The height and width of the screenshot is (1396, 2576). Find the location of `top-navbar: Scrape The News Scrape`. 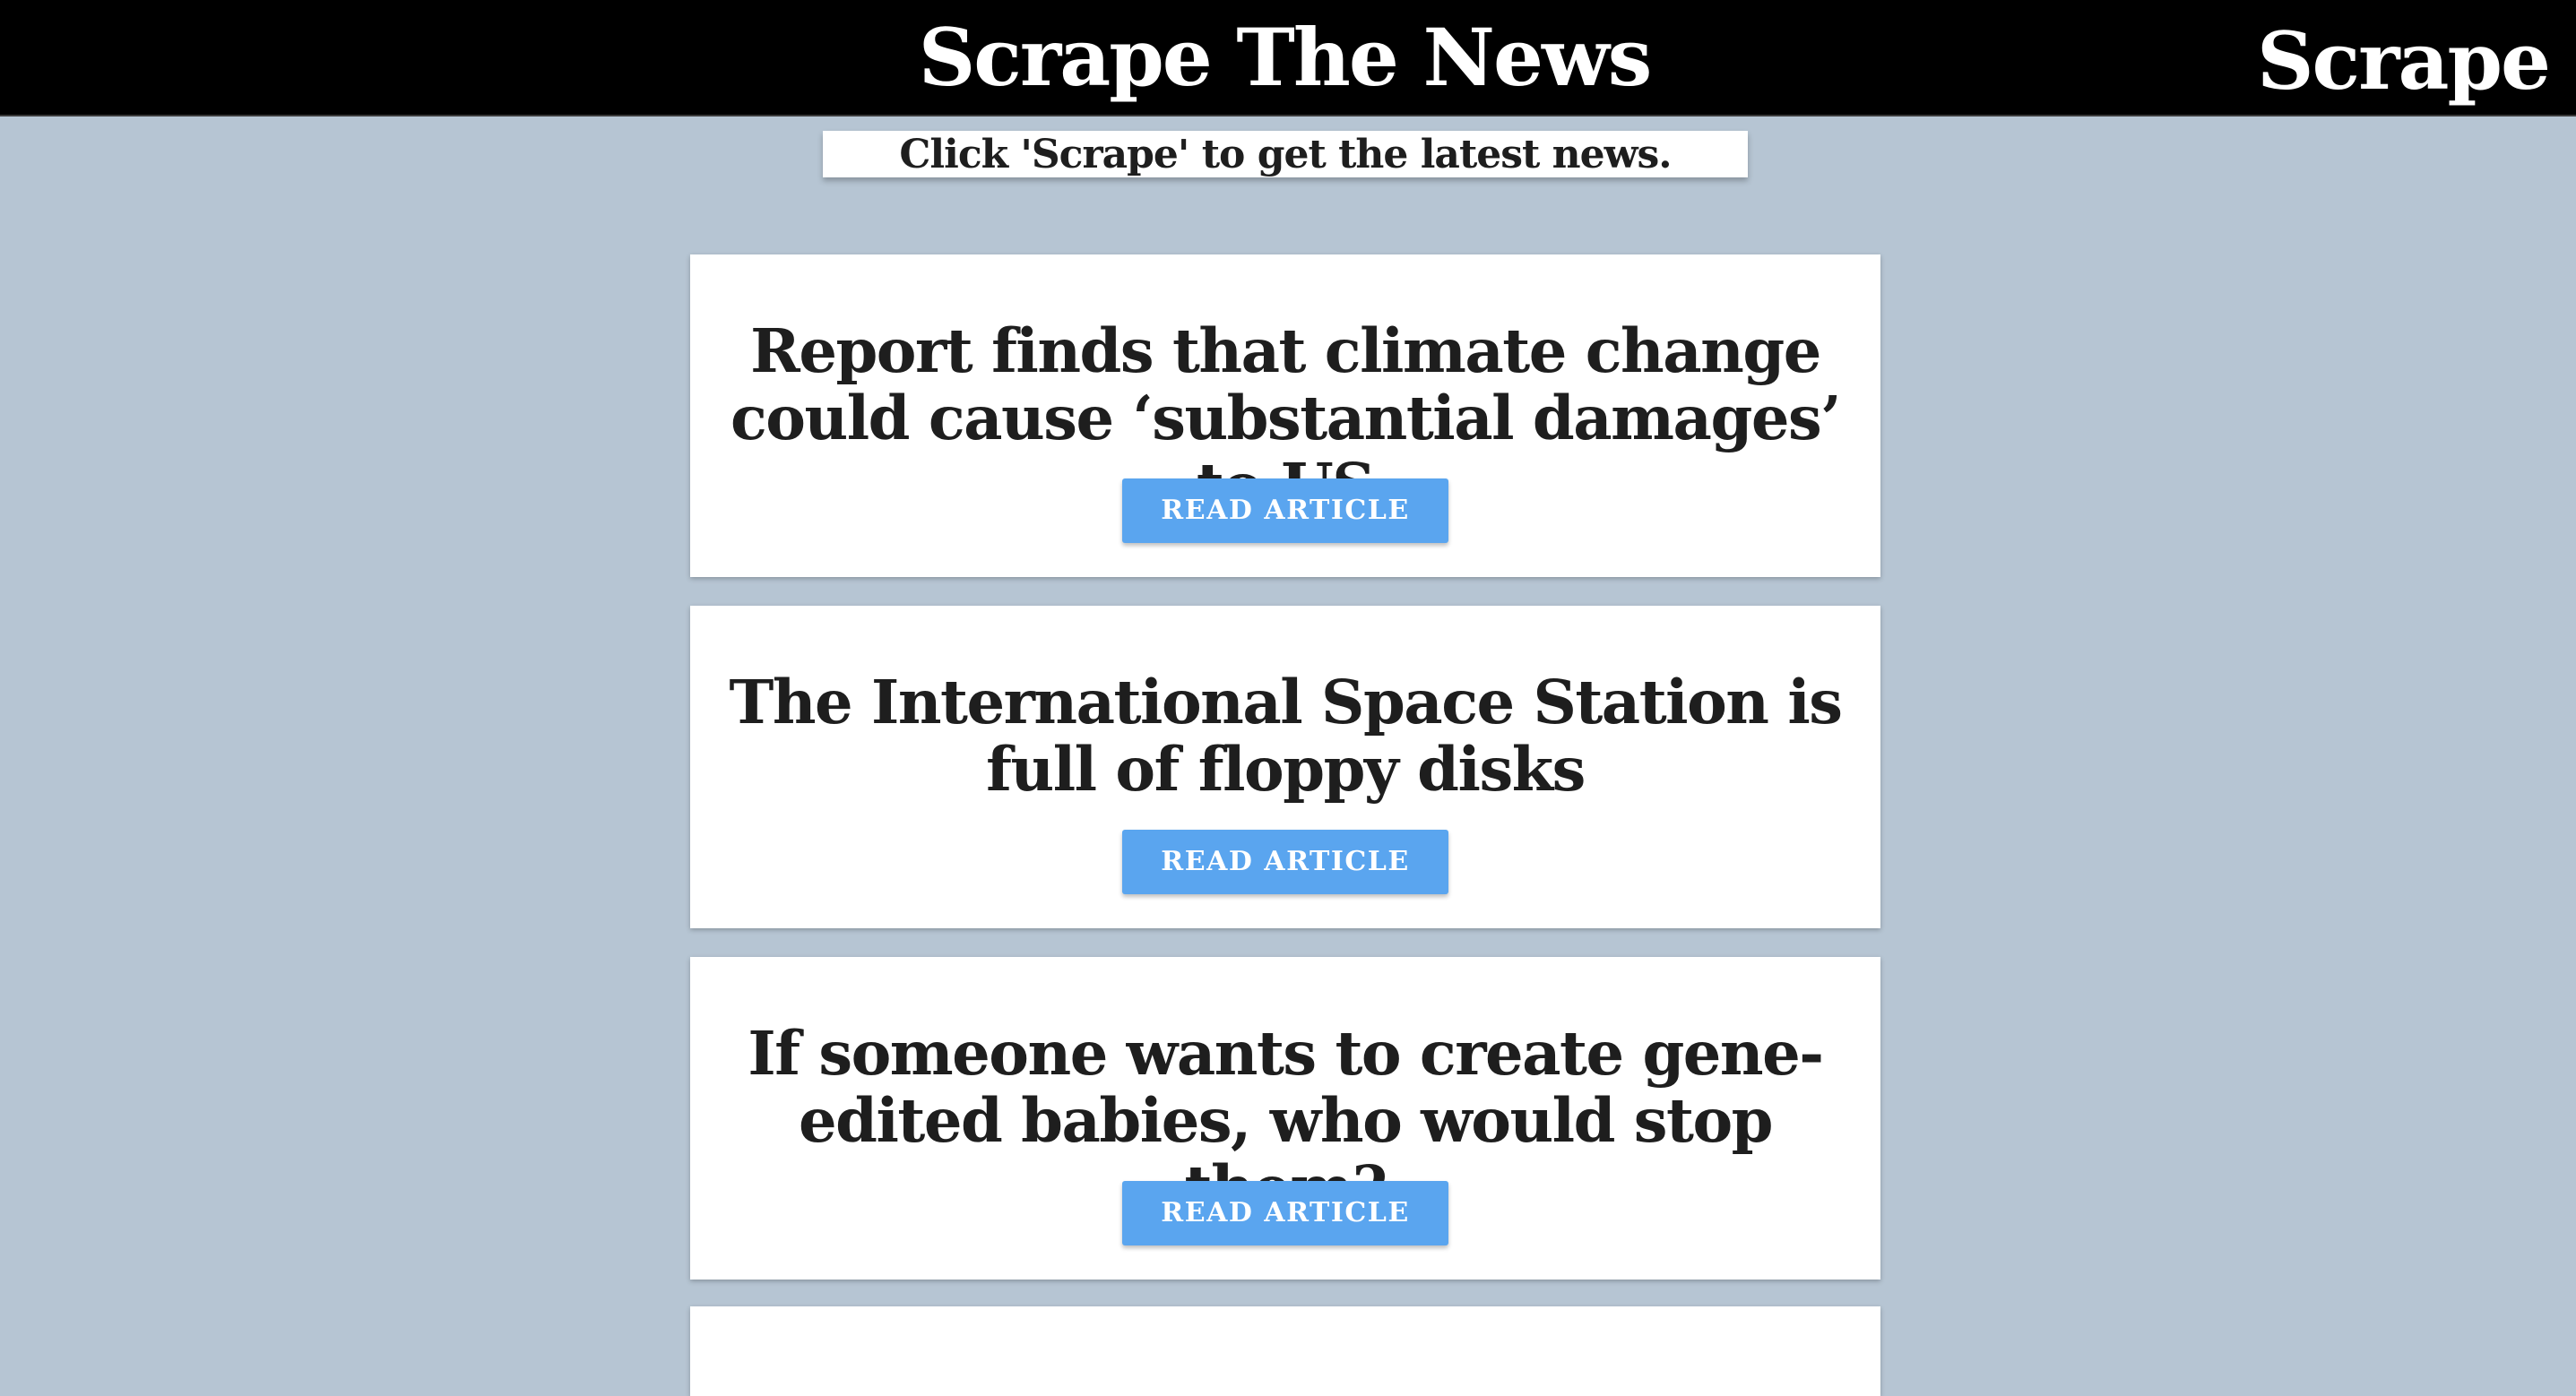

top-navbar: Scrape The News Scrape is located at coordinates (1288, 58).